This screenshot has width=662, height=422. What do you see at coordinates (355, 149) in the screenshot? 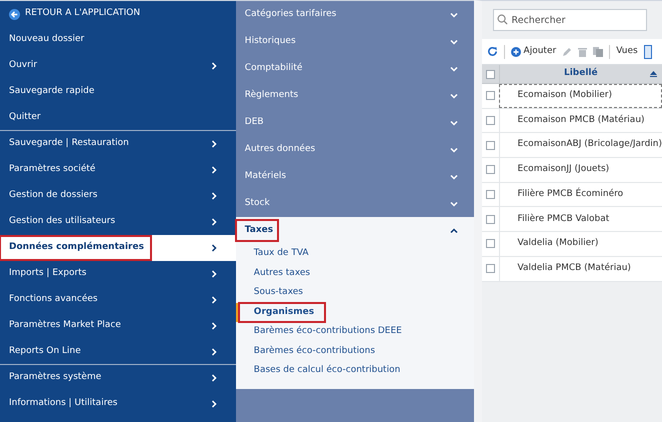
I see `submenu-item: Autres données` at bounding box center [355, 149].